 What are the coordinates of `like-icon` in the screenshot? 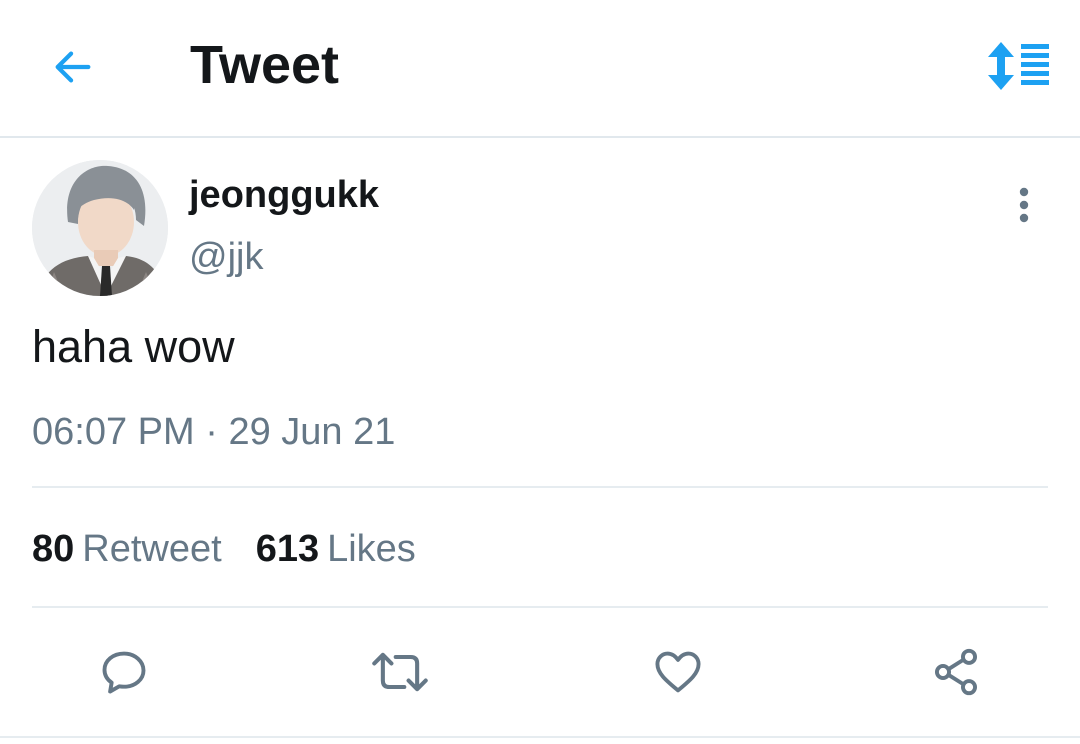 It's located at (678, 672).